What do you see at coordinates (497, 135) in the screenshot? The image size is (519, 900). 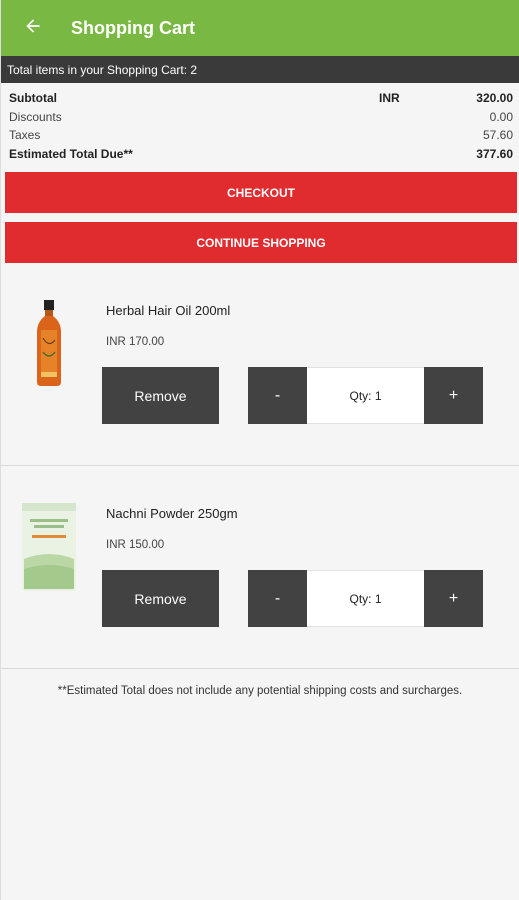 I see `taxes-value: 57.60` at bounding box center [497, 135].